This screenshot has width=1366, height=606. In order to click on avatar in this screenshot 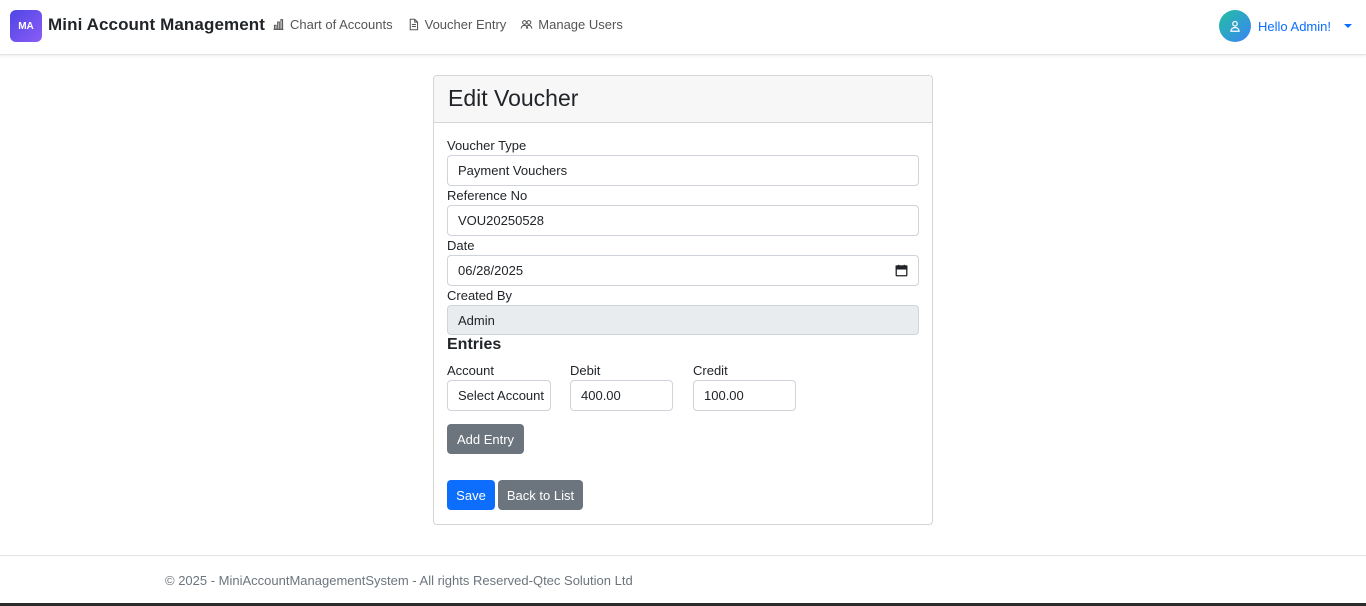, I will do `click(1235, 26)`.